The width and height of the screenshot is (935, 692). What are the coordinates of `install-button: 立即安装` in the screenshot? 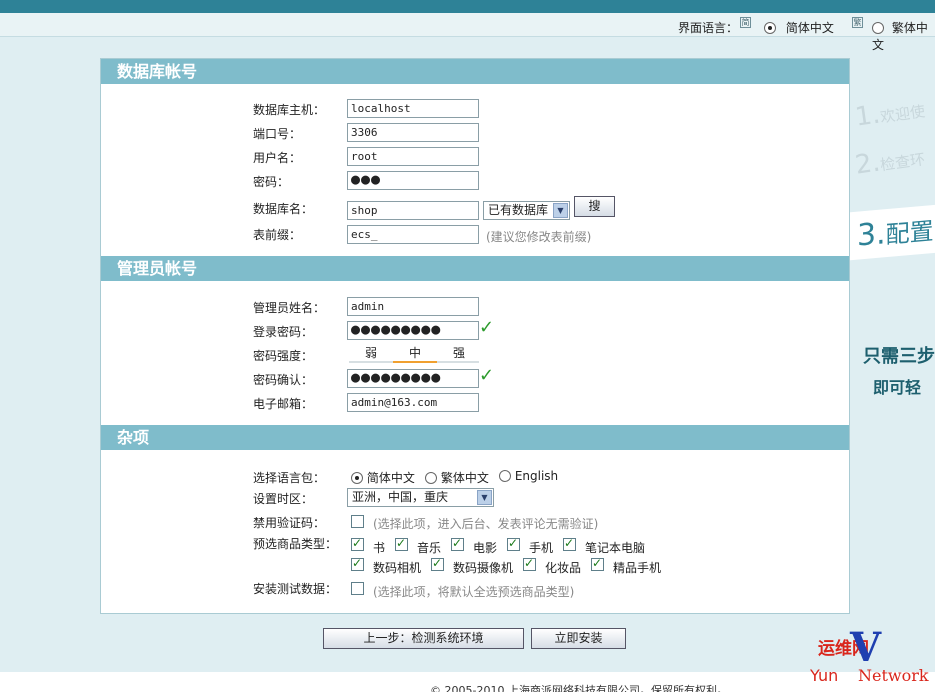 It's located at (578, 638).